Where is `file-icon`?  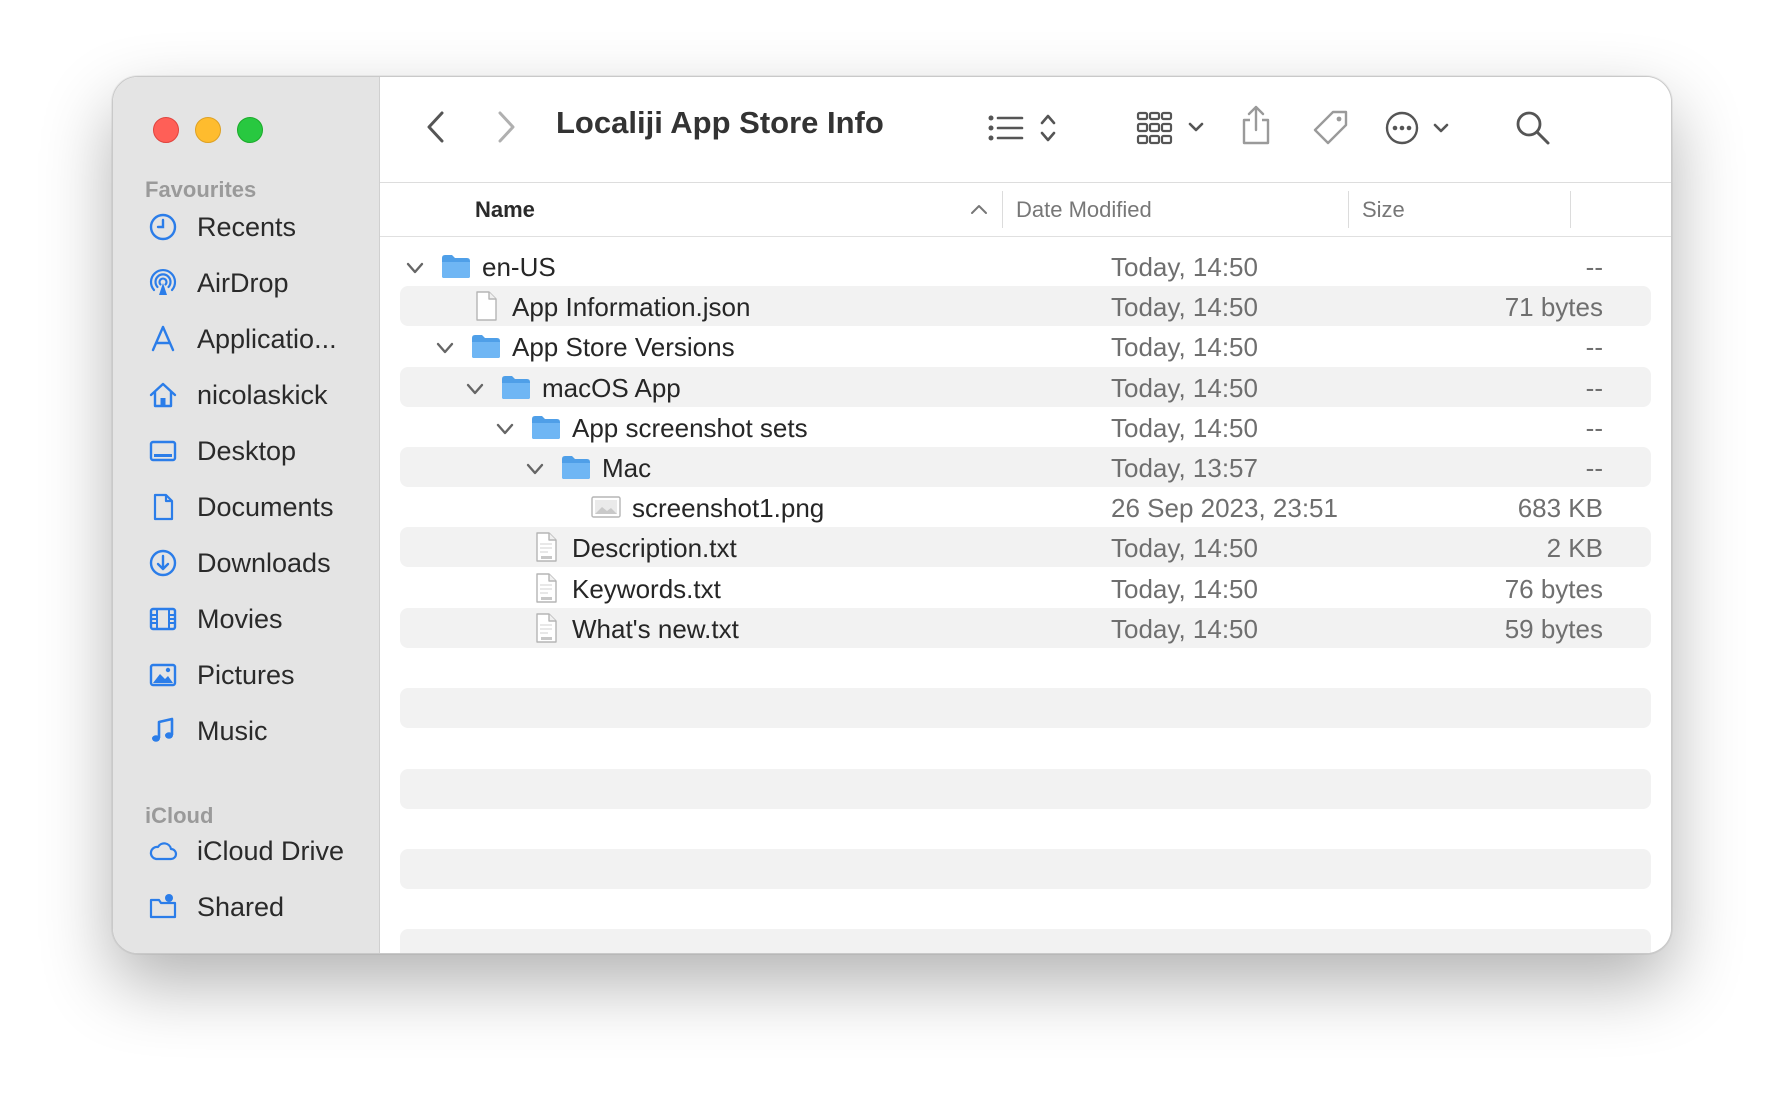 file-icon is located at coordinates (486, 306).